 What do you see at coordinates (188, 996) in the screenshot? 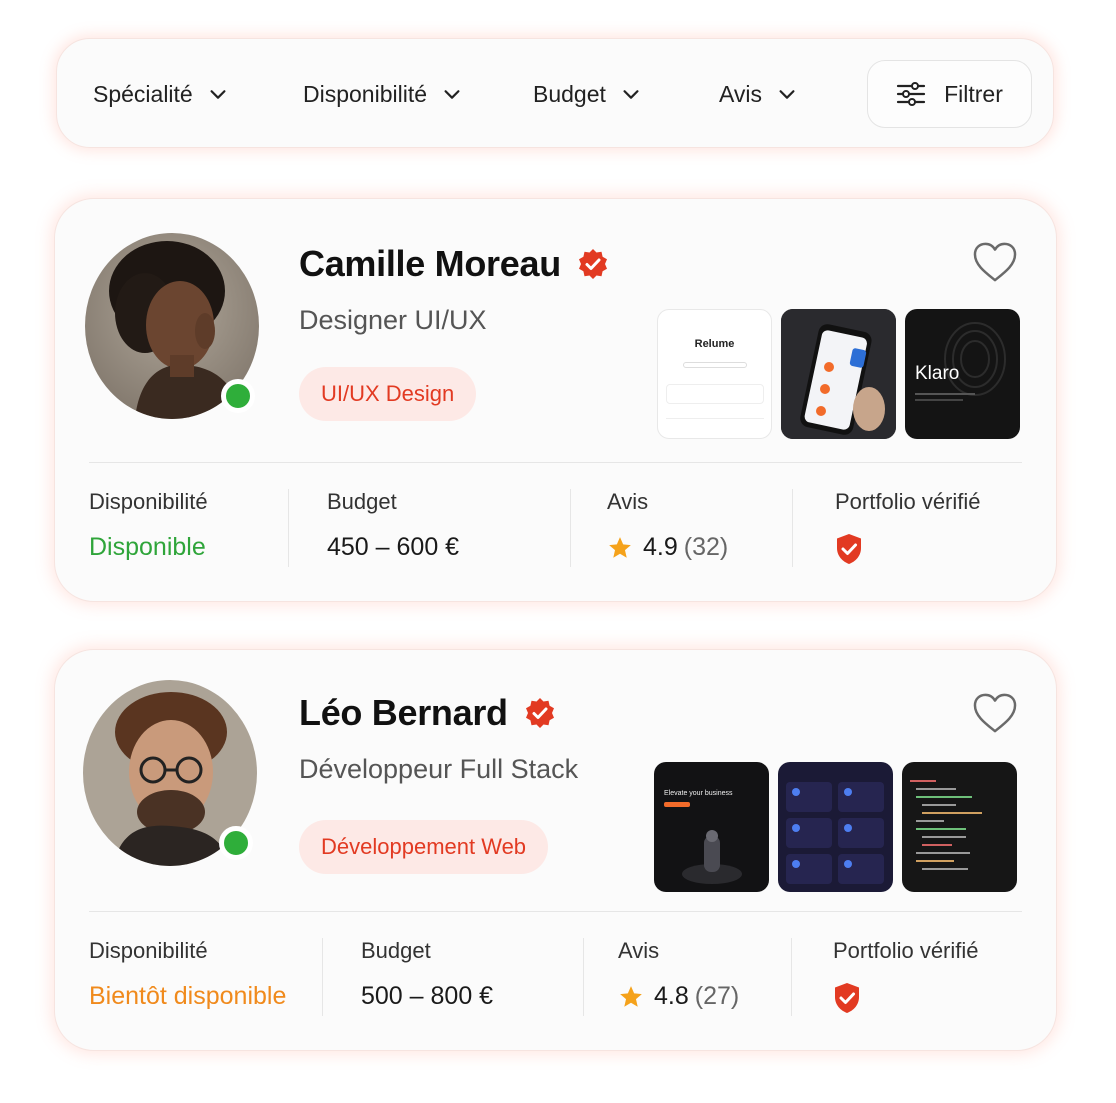
I see `availability-value: Bientôt disponible` at bounding box center [188, 996].